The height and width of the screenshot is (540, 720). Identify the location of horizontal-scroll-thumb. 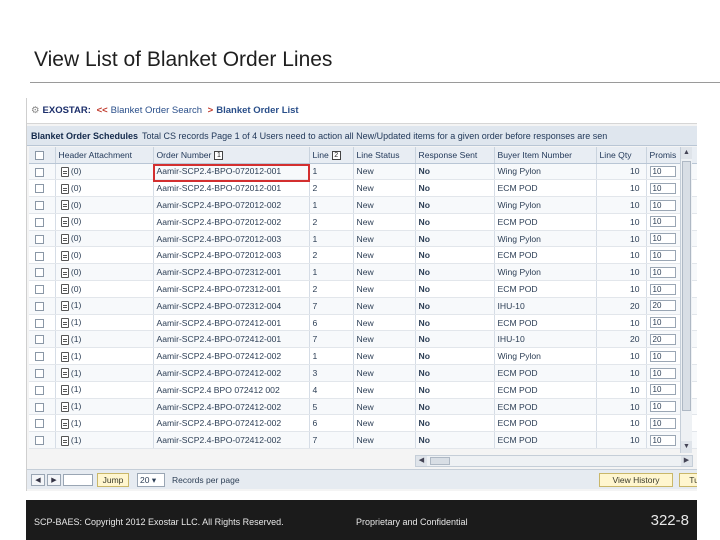
(440, 461).